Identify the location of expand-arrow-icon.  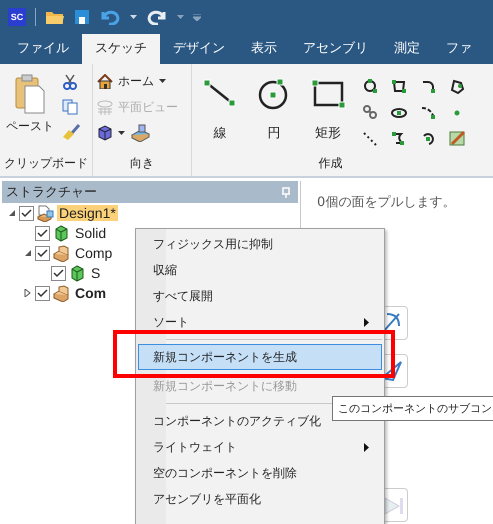
(28, 293).